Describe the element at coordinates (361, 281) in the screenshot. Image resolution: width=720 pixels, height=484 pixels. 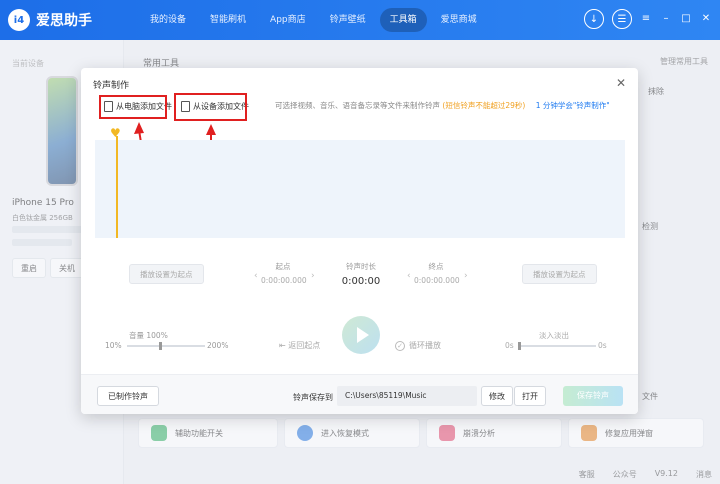
I see `duration-value: 0:00:00` at that location.